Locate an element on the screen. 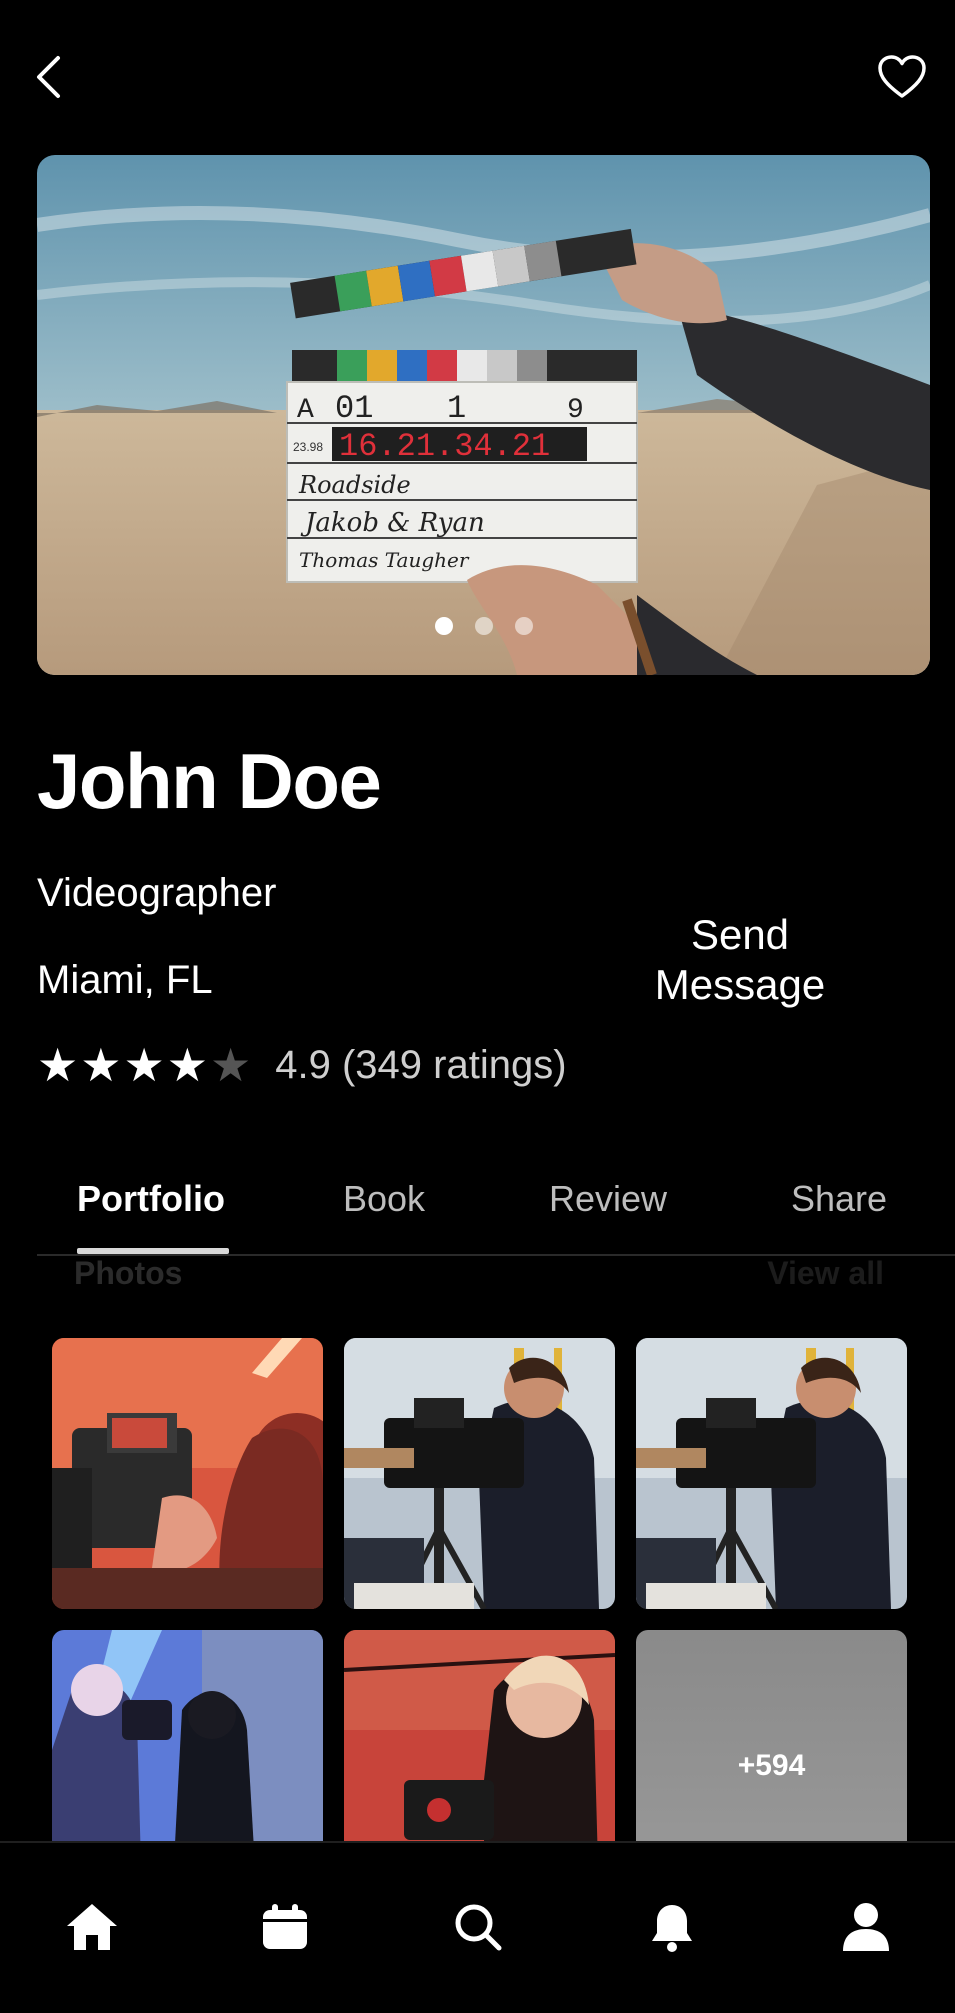 This screenshot has width=955, height=2013. view-all-link: View all is located at coordinates (825, 1273).